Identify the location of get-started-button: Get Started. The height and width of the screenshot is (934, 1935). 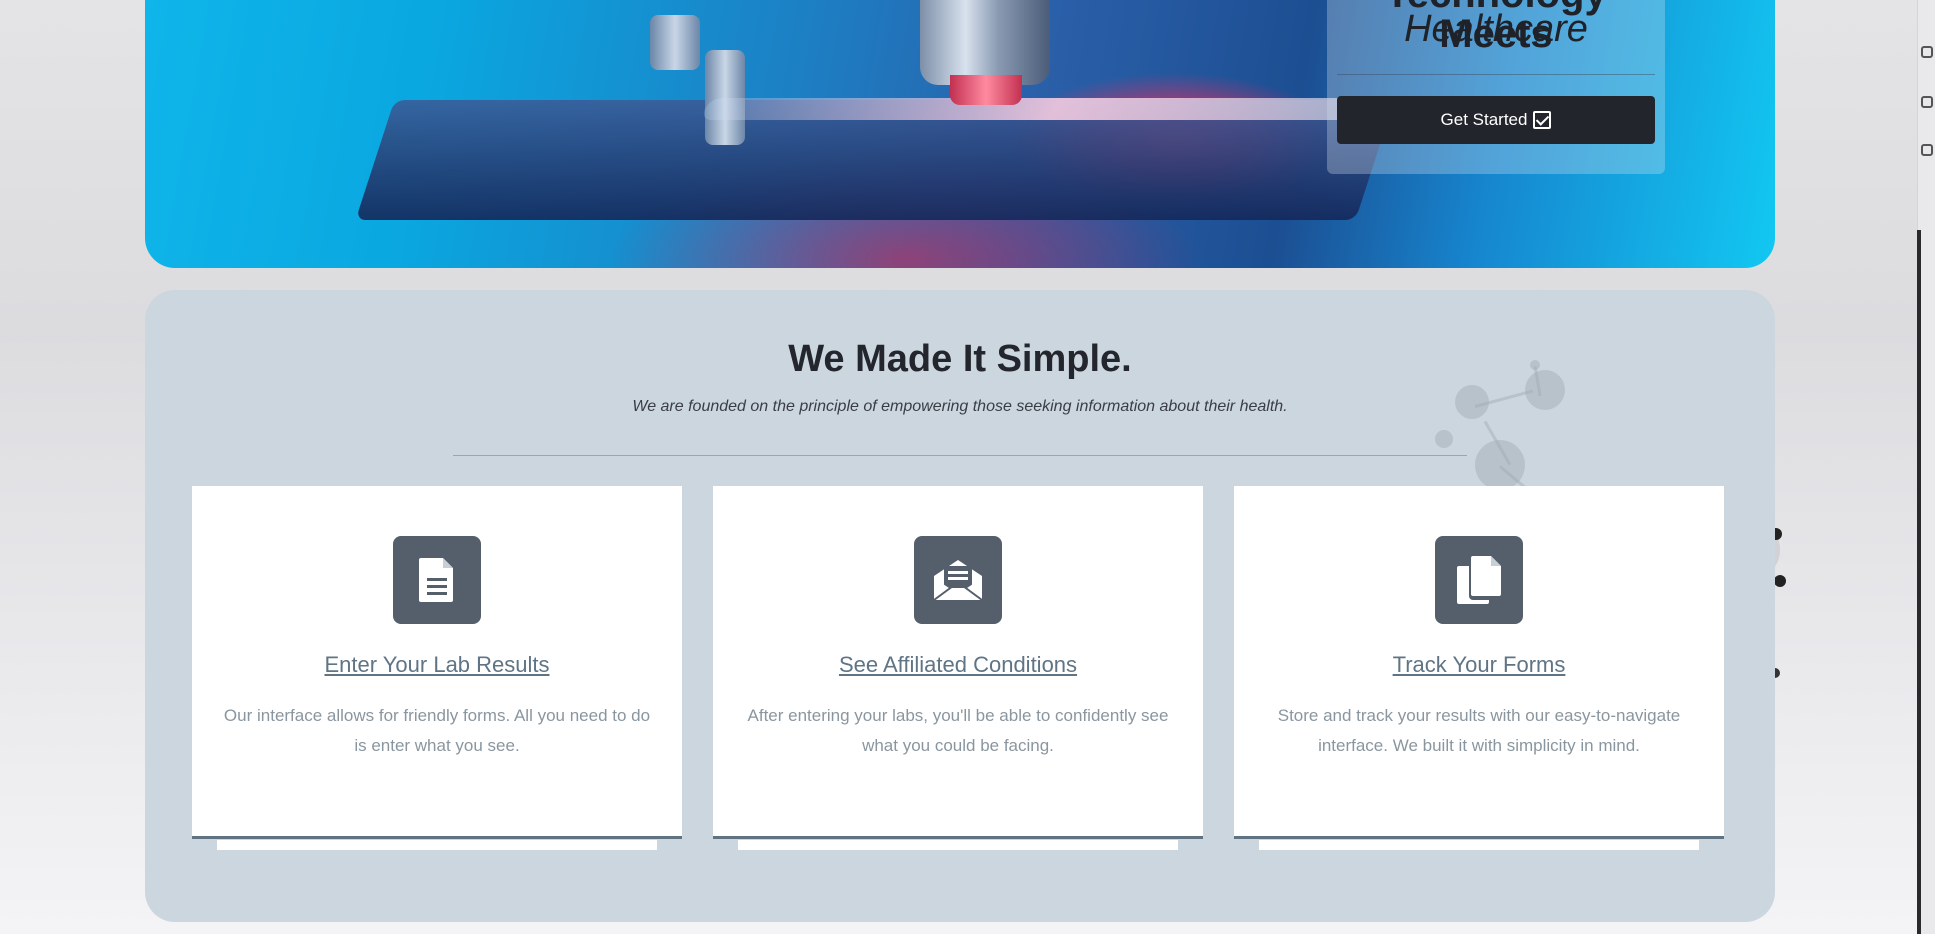
(1496, 120).